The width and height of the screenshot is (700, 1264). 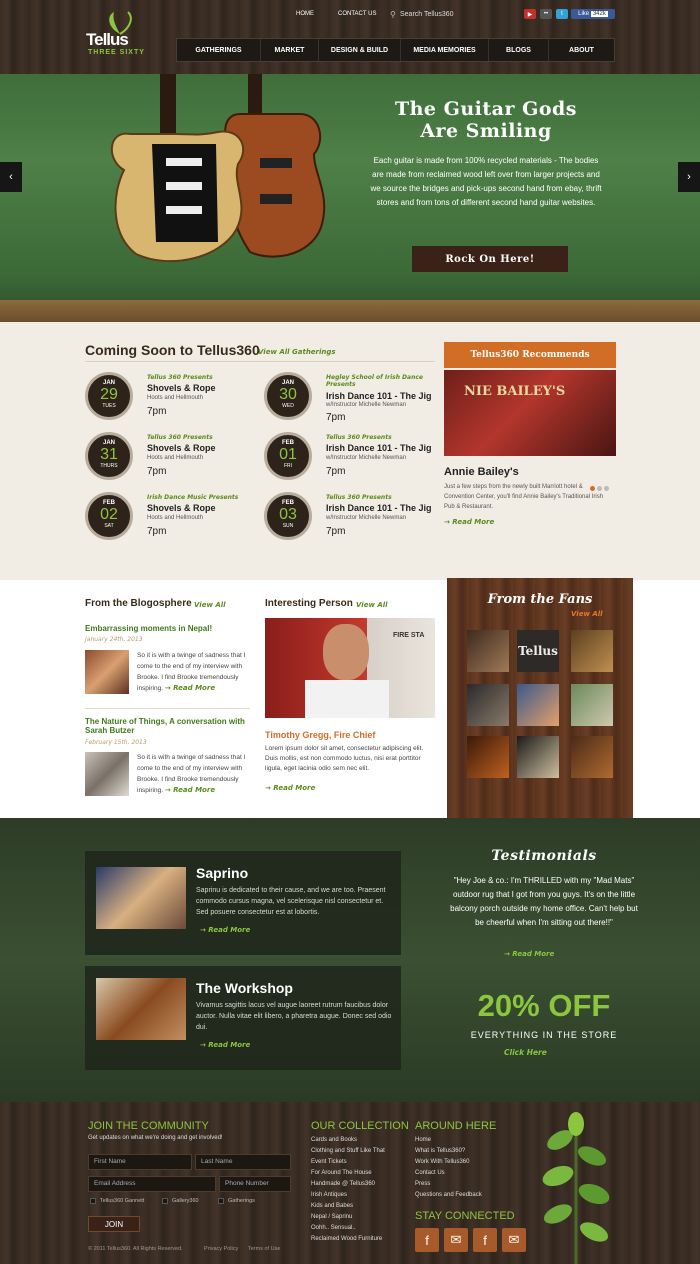 I want to click on nav-design-build: DESIGN & BUILD, so click(x=360, y=50).